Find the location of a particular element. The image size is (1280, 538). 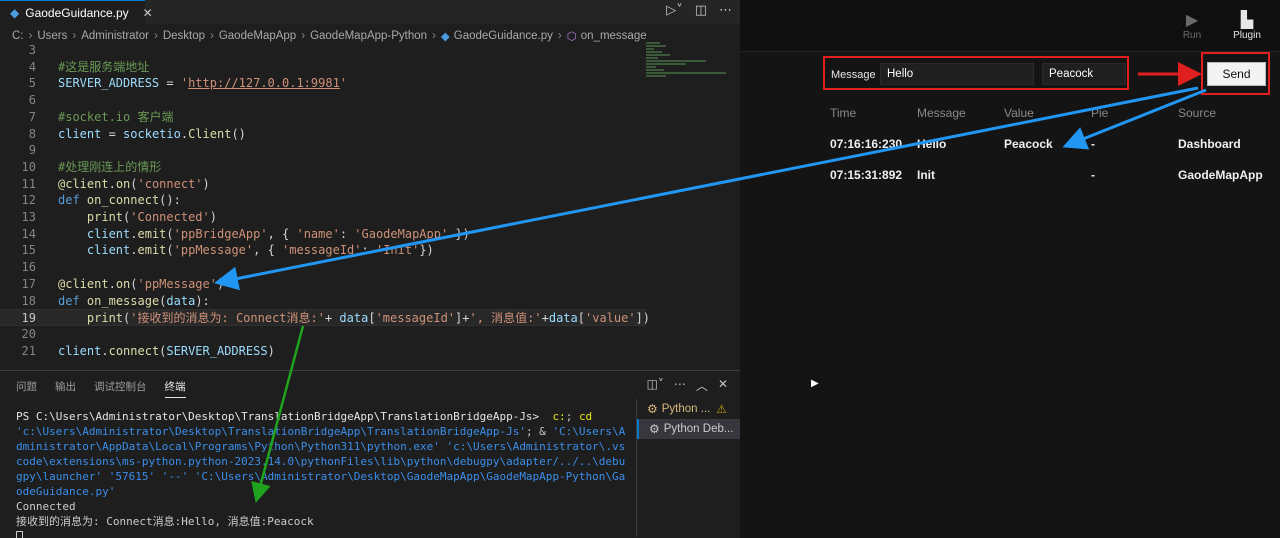

breadcrumb-segment: Desktop is located at coordinates (184, 36).